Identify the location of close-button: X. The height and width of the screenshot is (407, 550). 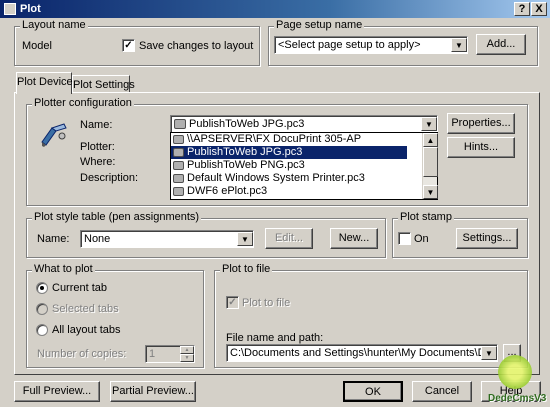
(539, 9).